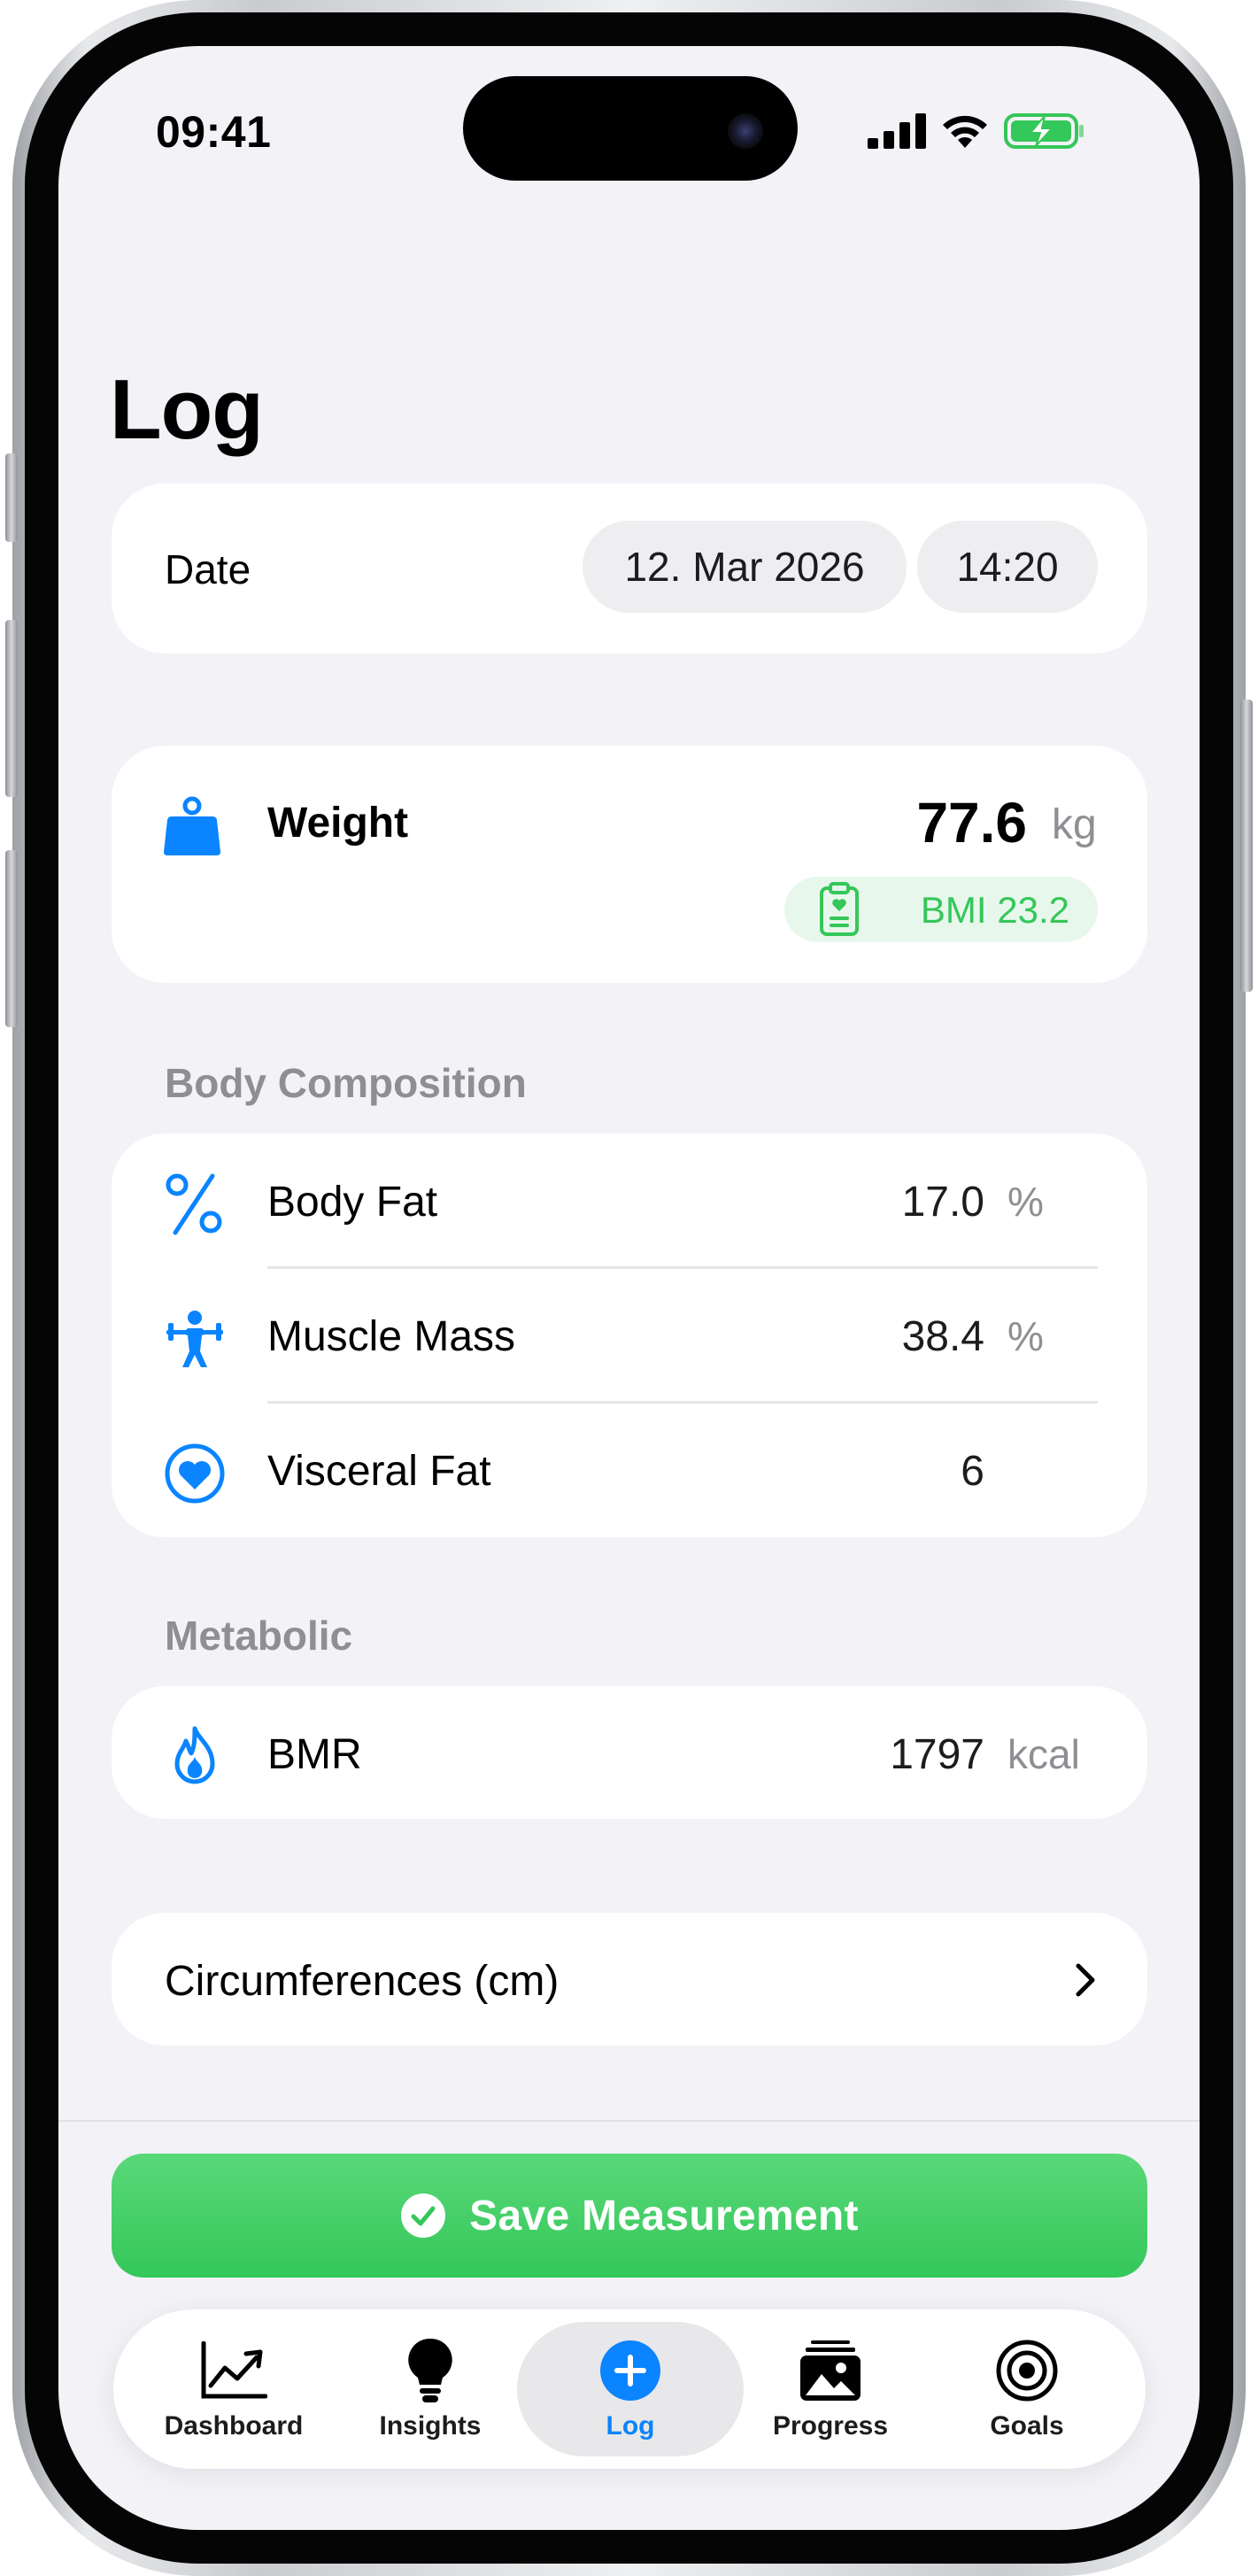 This screenshot has height=2576, width=1258. I want to click on chevron-right-icon, so click(1085, 1980).